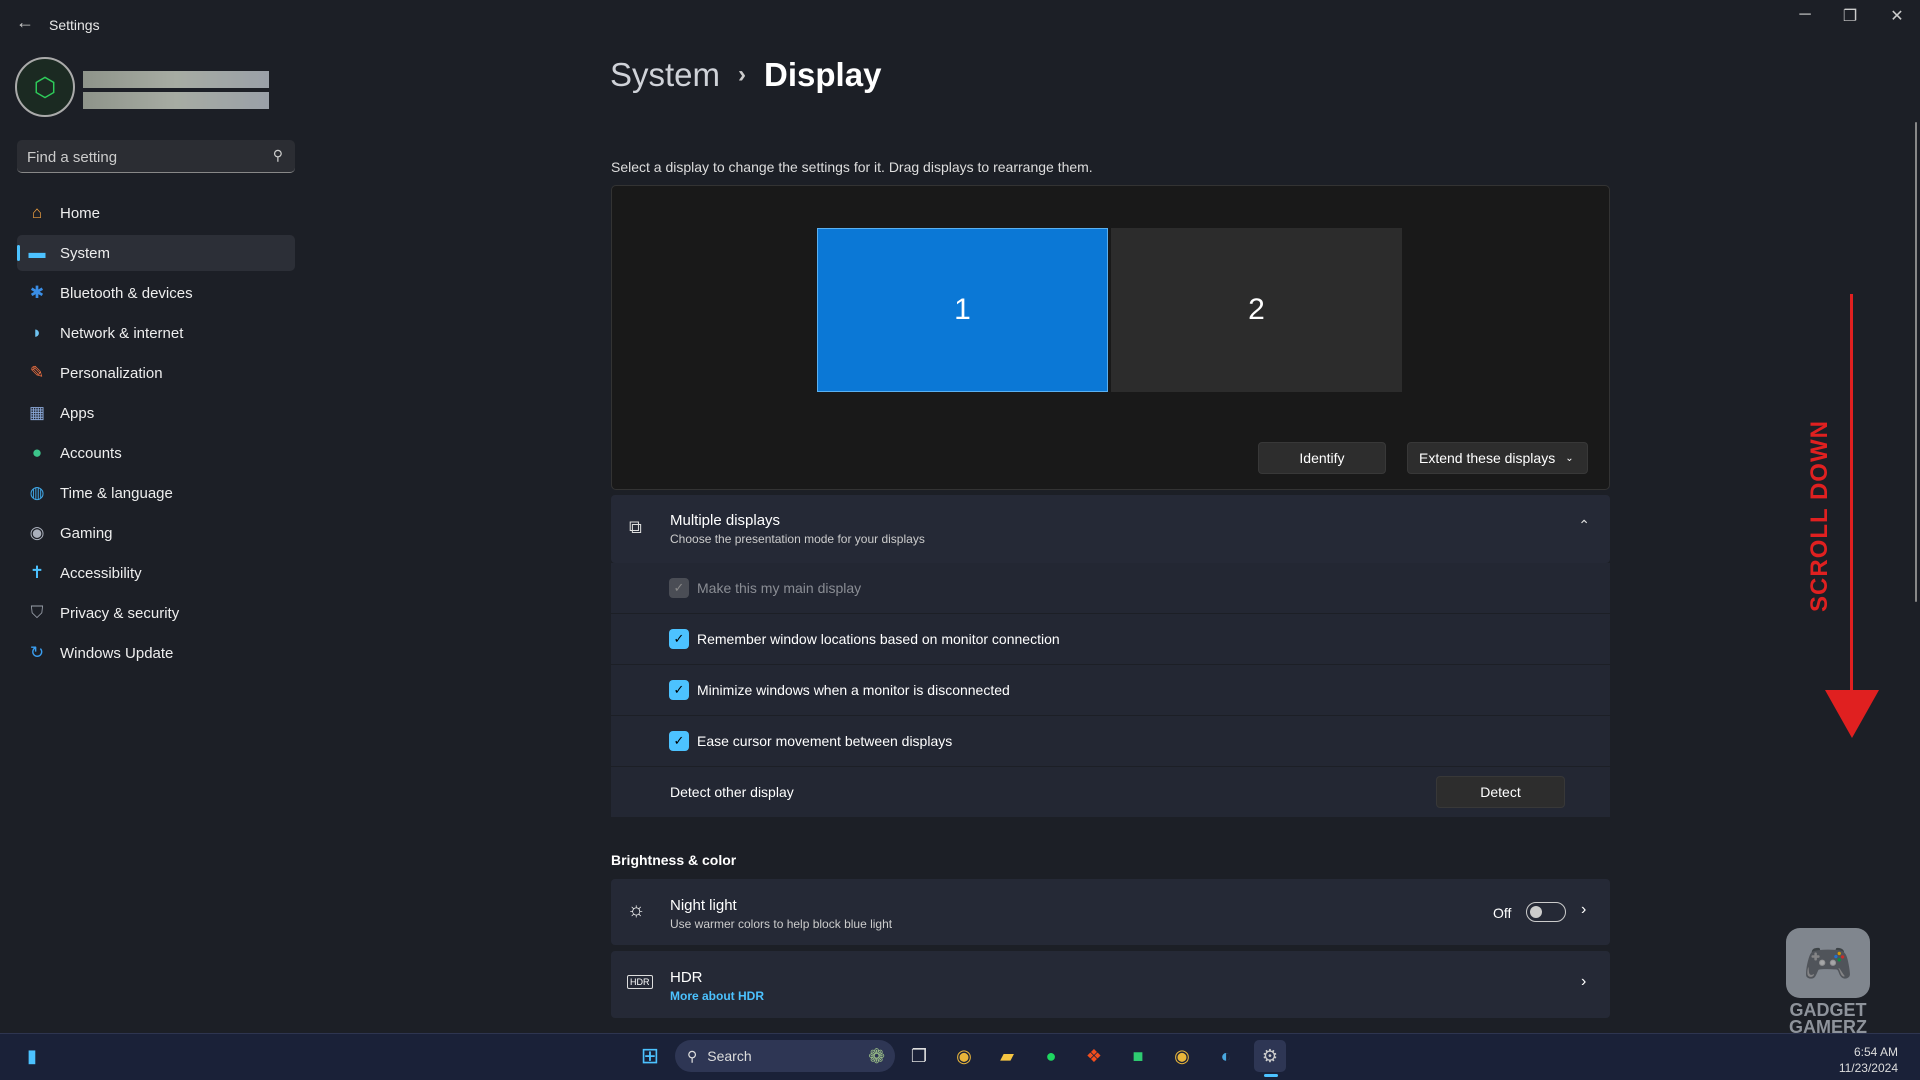 Image resolution: width=1920 pixels, height=1080 pixels. I want to click on update-icon: ↻, so click(37, 652).